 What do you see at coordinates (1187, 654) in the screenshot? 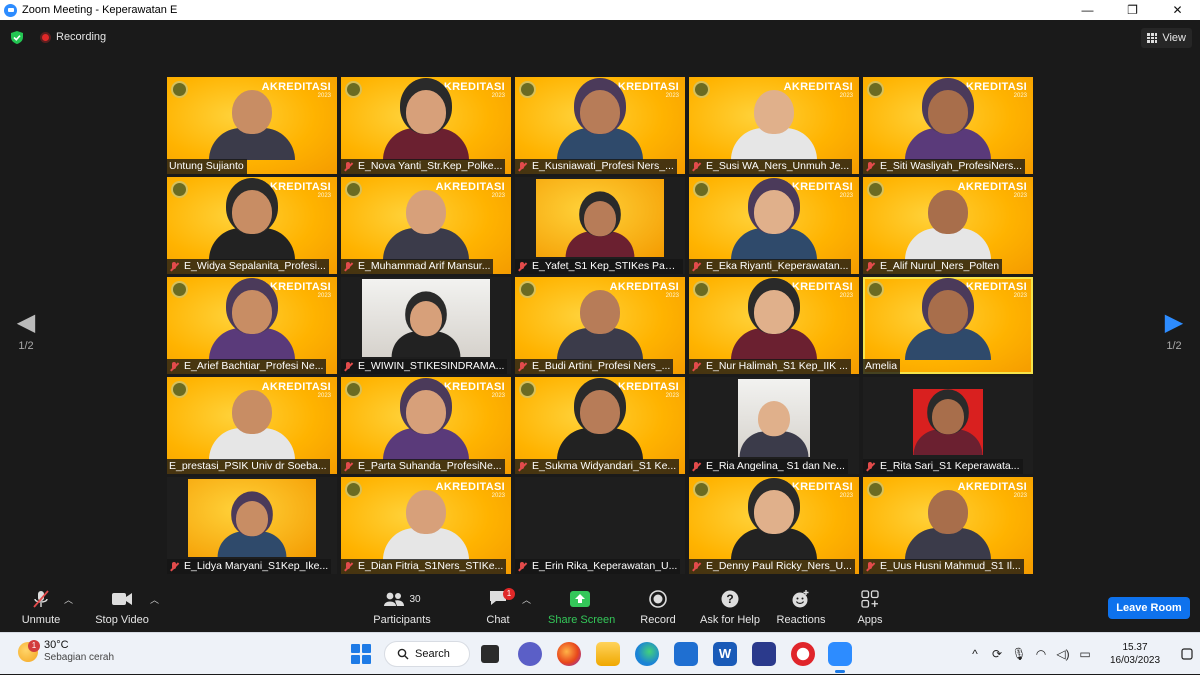
I see `notification-icon` at bounding box center [1187, 654].